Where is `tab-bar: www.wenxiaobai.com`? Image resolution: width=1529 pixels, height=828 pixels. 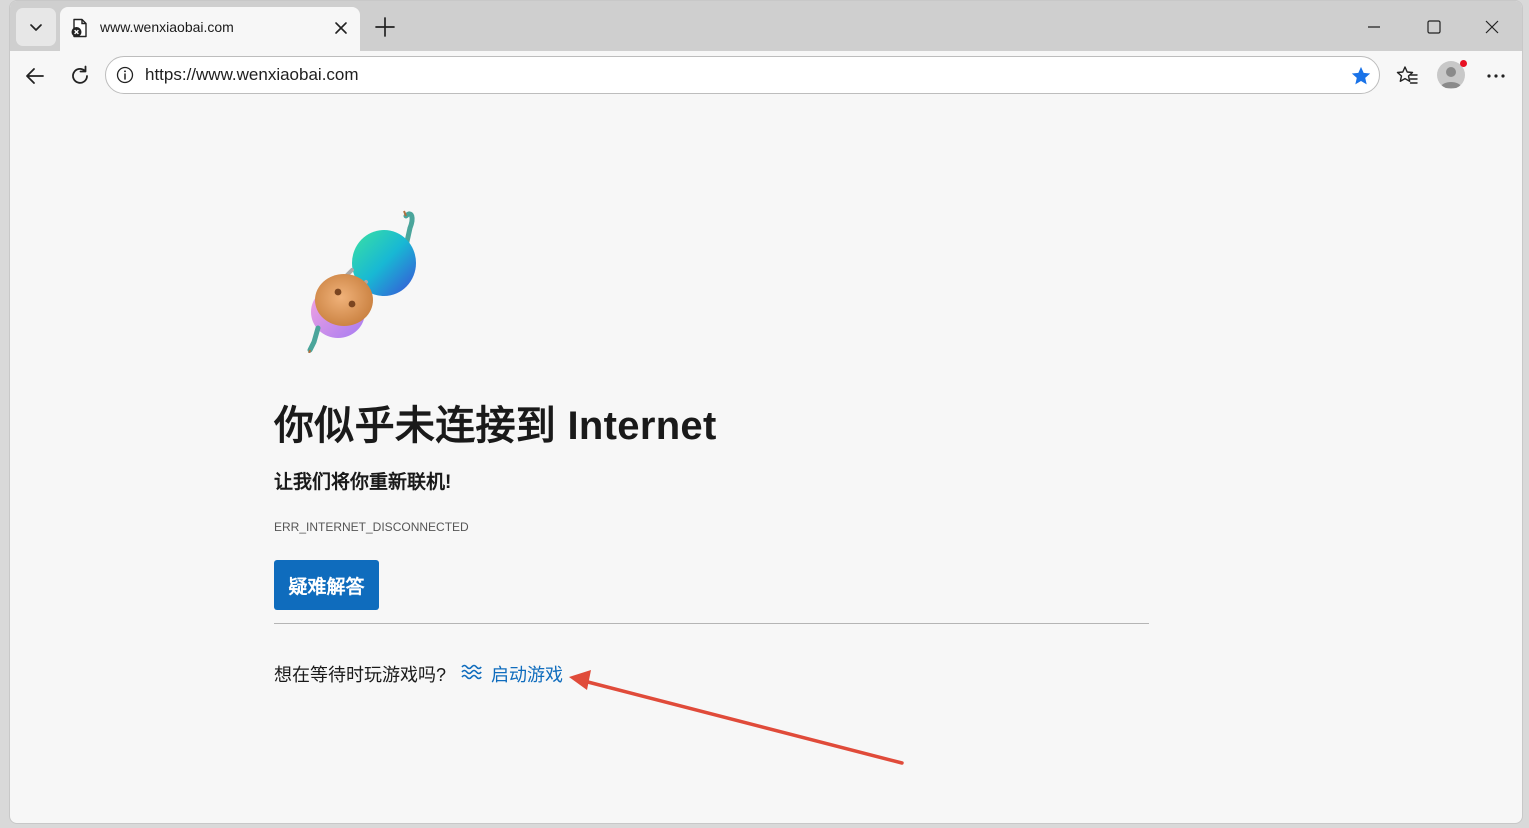
tab-bar: www.wenxiaobai.com is located at coordinates (766, 26).